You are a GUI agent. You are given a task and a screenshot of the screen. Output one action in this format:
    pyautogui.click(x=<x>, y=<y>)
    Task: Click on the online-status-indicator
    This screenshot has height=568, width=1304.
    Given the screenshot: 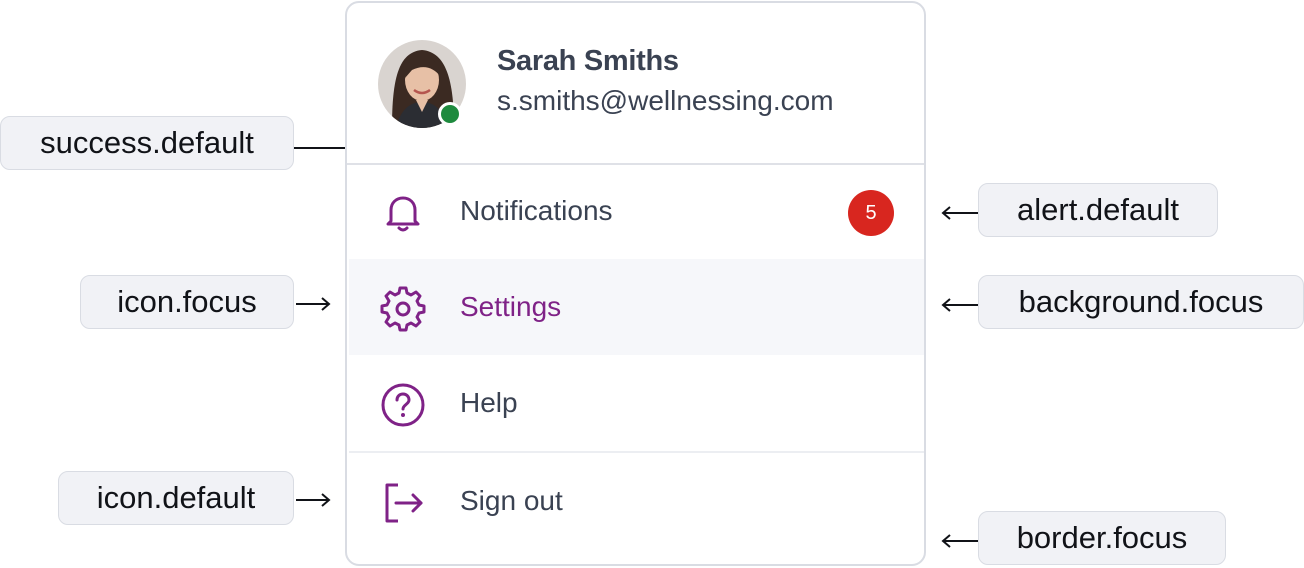 What is the action you would take?
    pyautogui.click(x=450, y=114)
    